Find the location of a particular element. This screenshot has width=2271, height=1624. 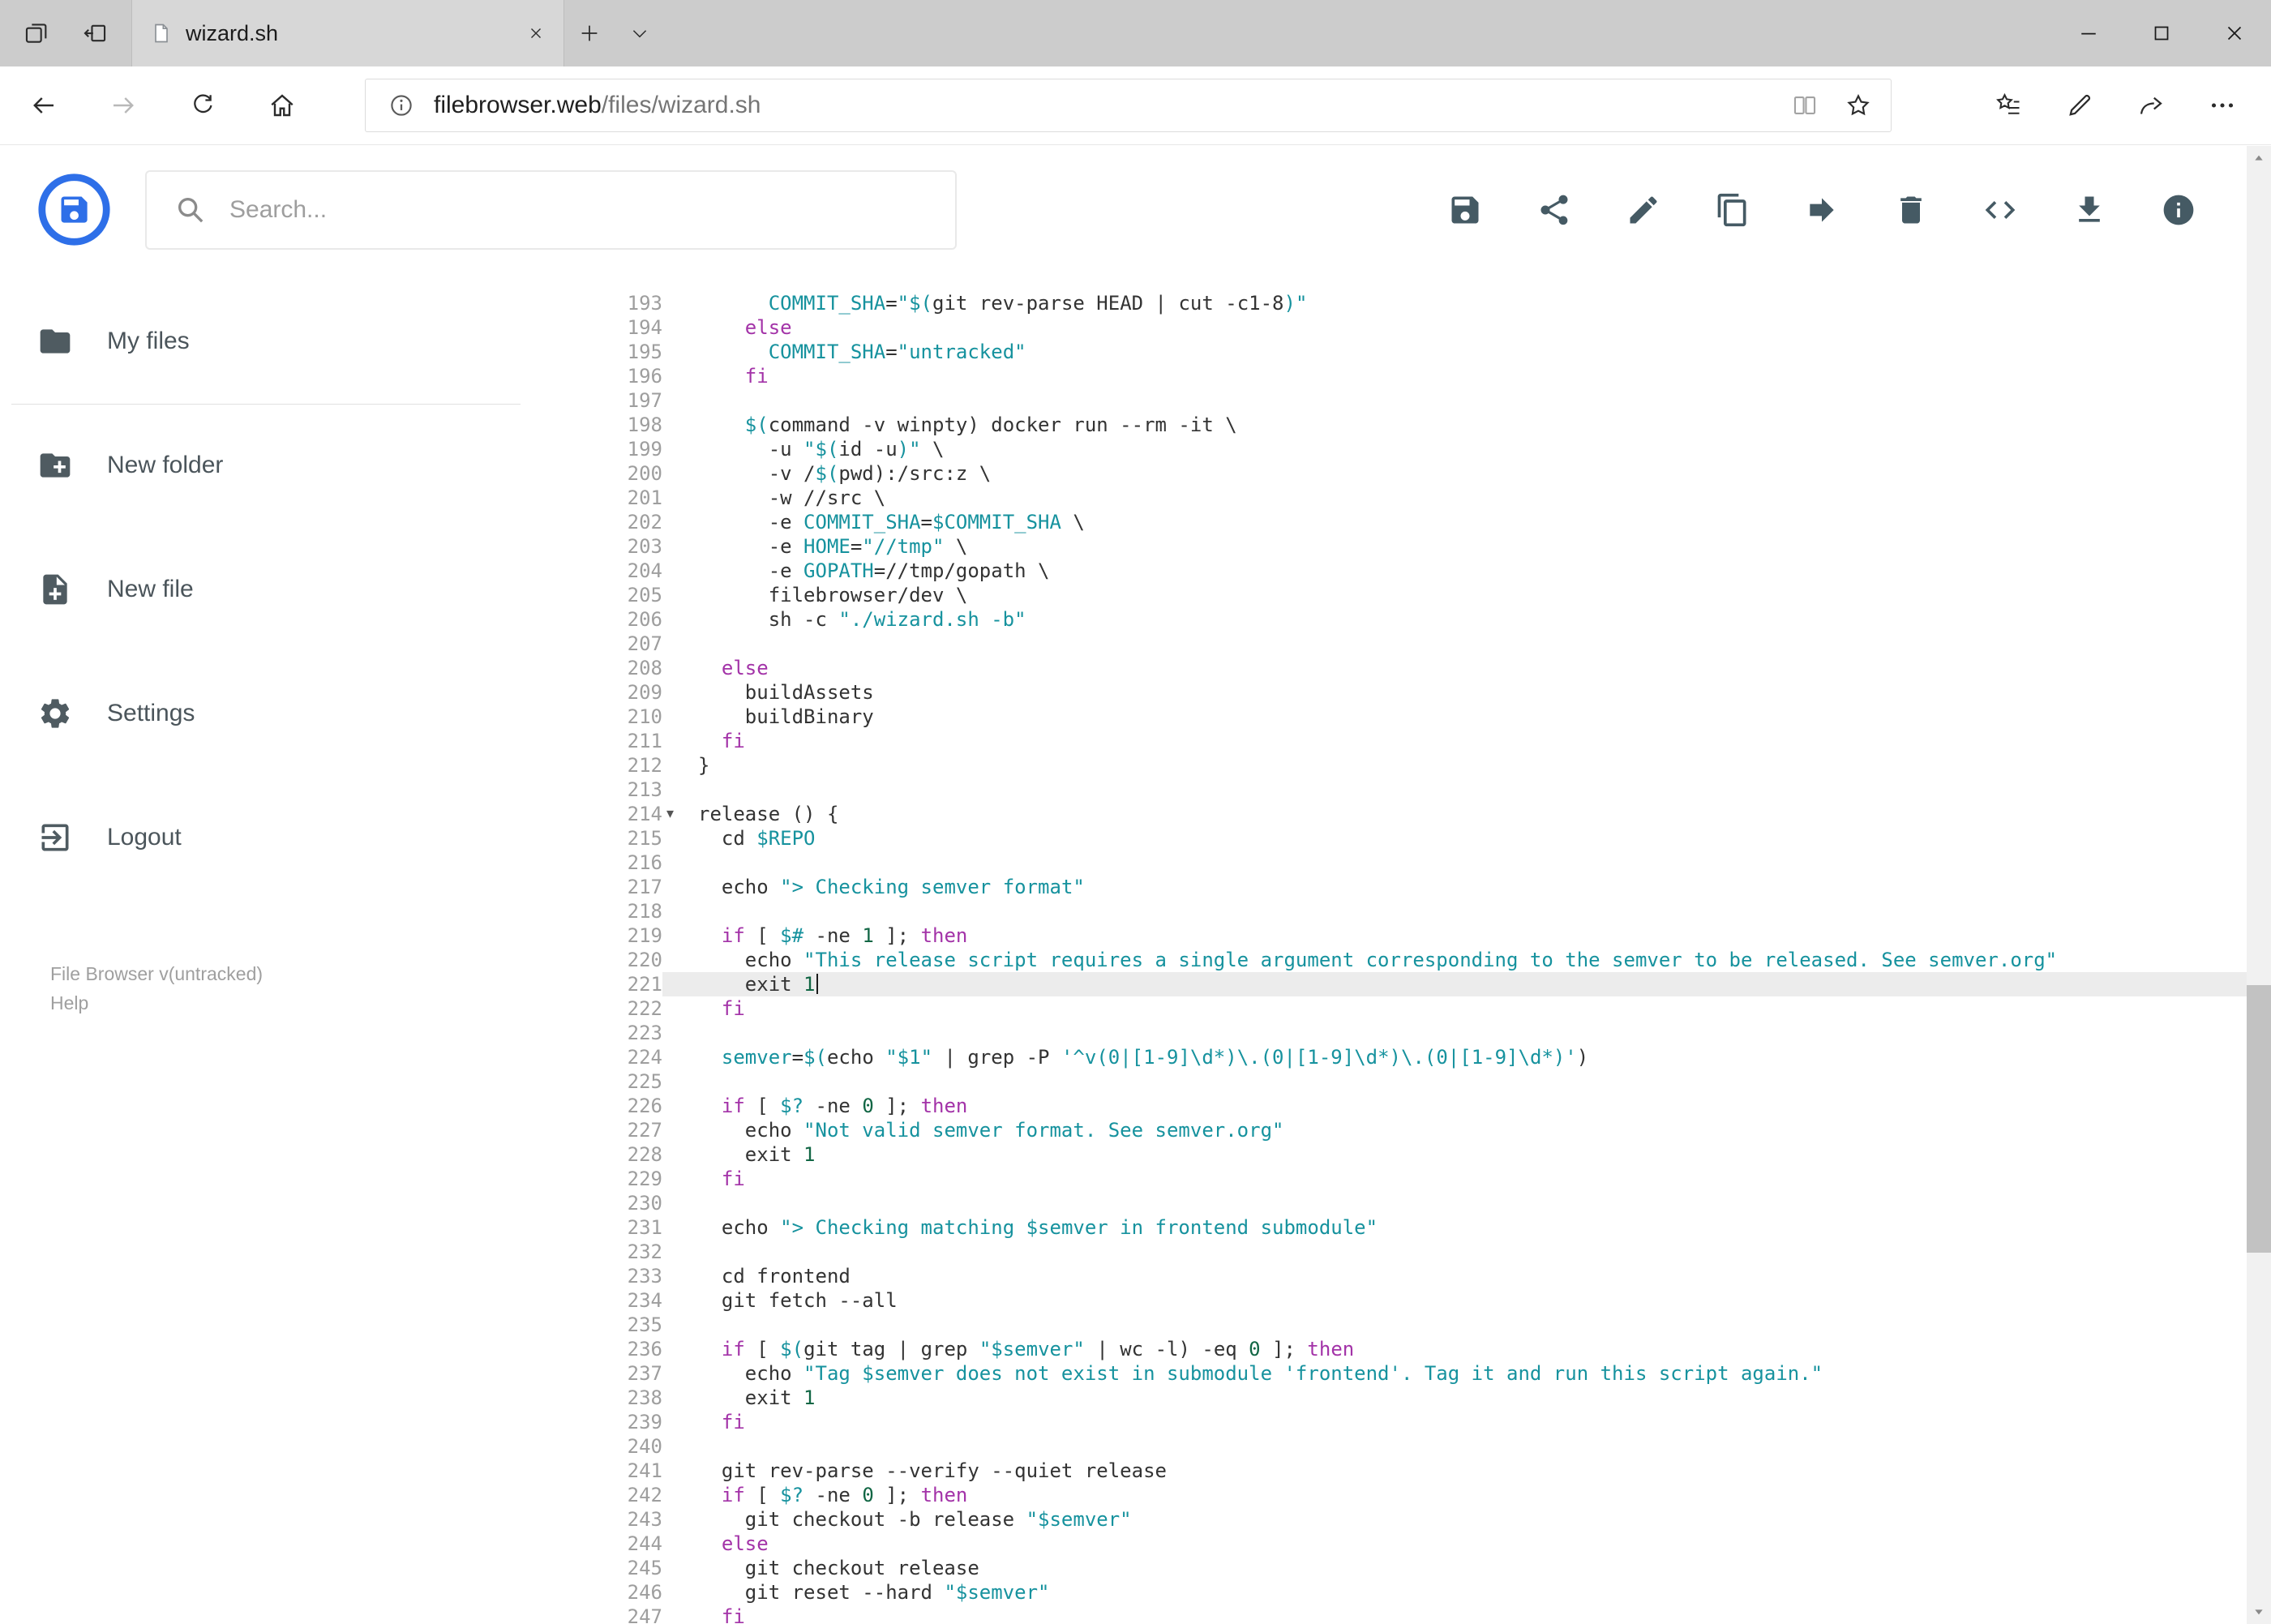

refresh-button is located at coordinates (203, 105).